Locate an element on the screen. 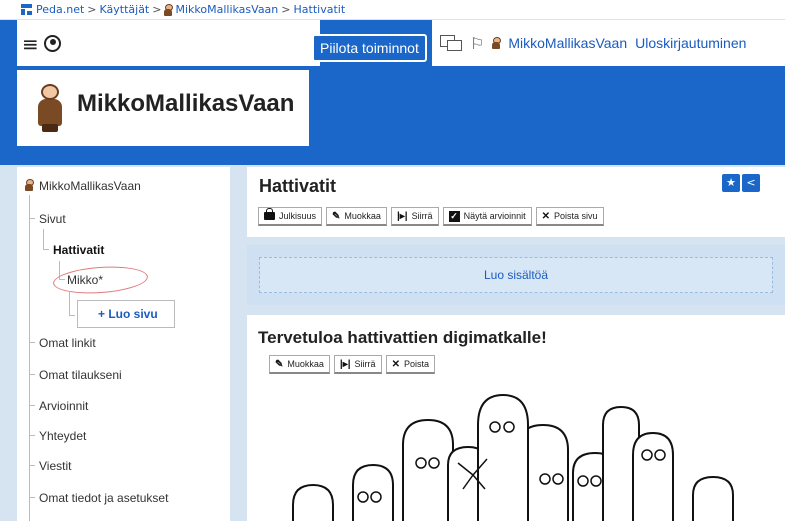  visibility-button: Julkisuus is located at coordinates (290, 216).